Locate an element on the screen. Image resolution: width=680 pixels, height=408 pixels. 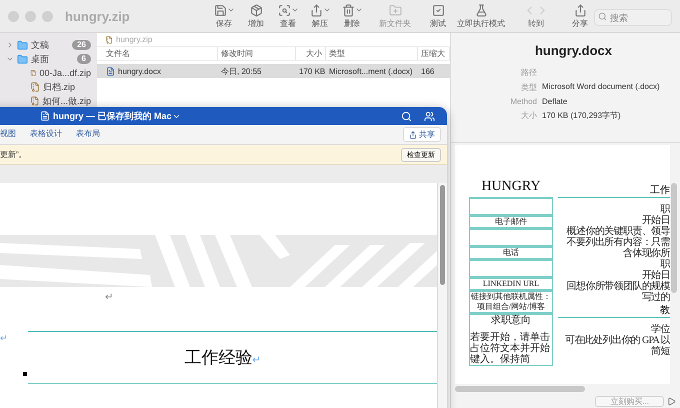
magnifier-icon is located at coordinates (284, 10).